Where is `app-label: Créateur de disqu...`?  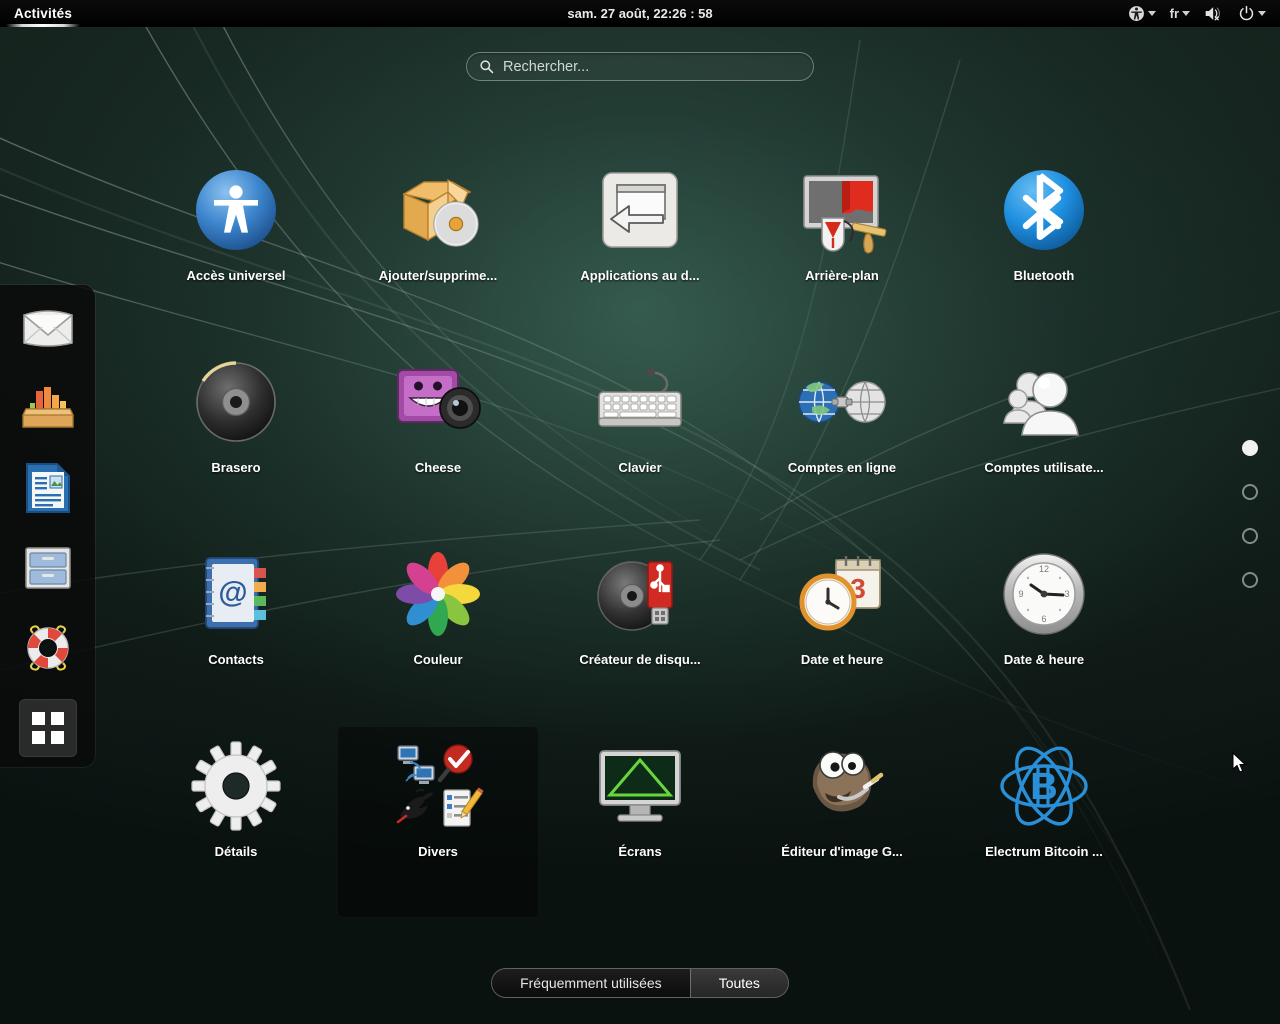
app-label: Créateur de disqu... is located at coordinates (640, 659).